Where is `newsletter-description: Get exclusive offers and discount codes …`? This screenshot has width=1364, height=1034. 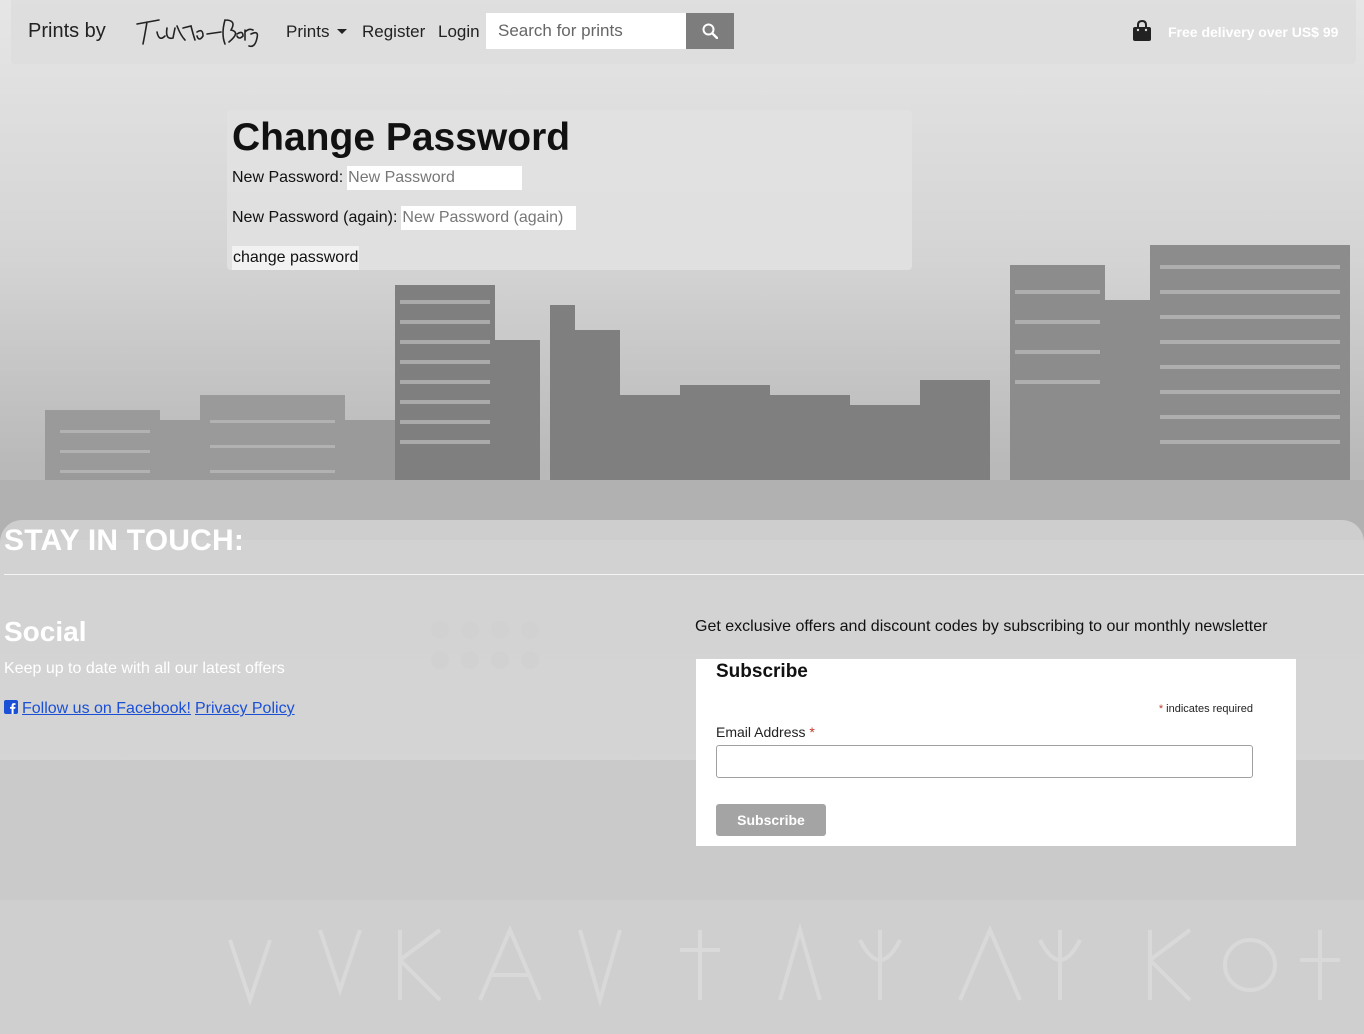 newsletter-description: Get exclusive offers and discount codes … is located at coordinates (981, 626).